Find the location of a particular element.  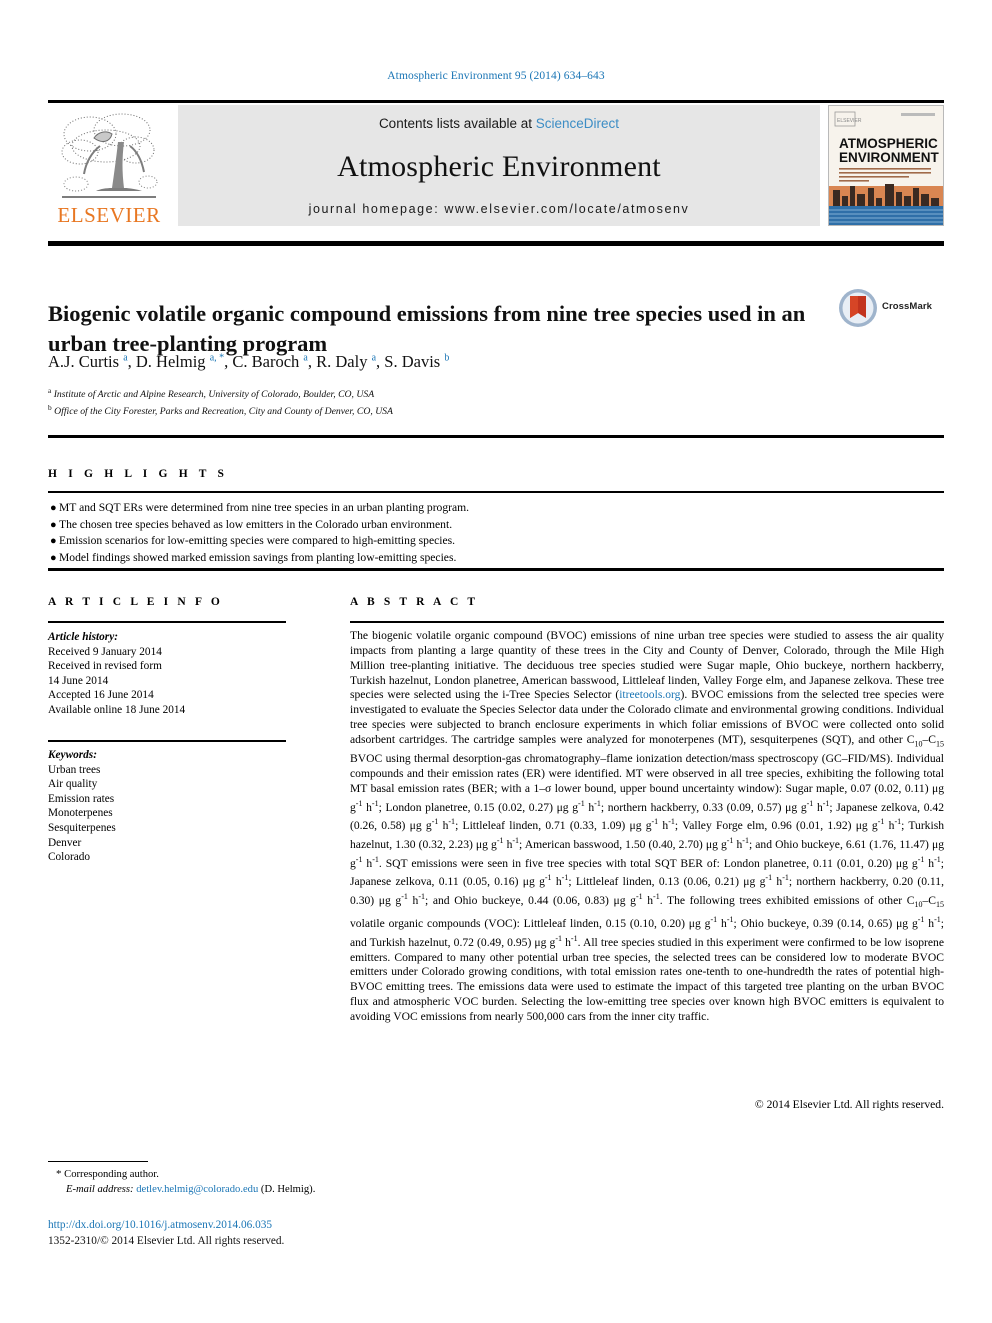

contents-prefix: Contents lists available at is located at coordinates (457, 123).